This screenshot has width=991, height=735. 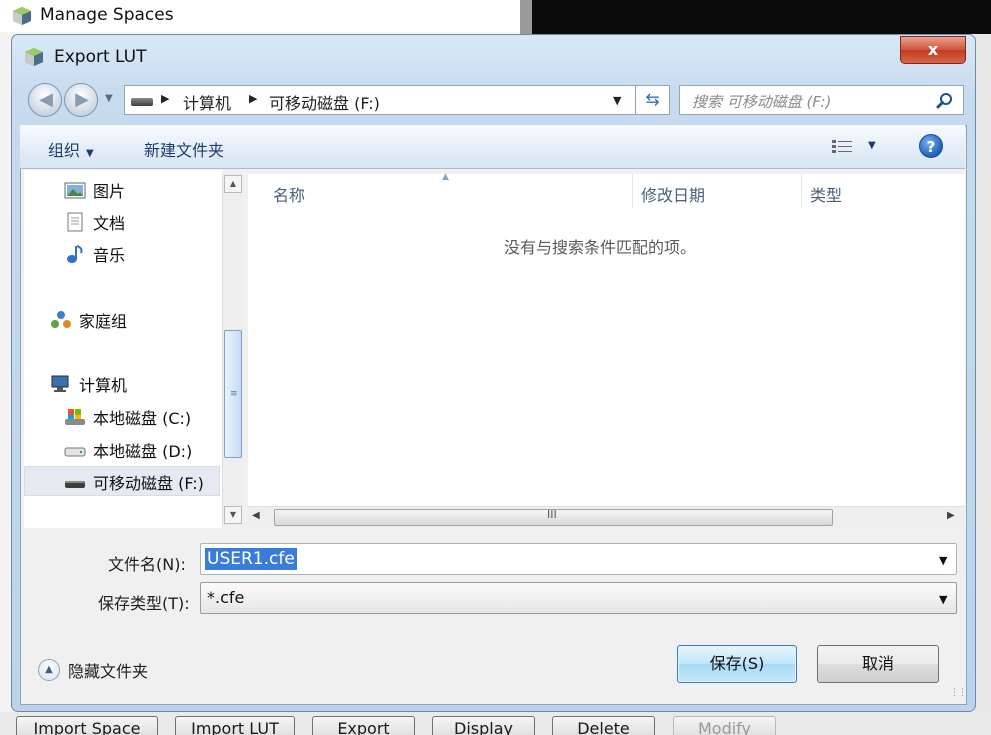 What do you see at coordinates (737, 664) in the screenshot?
I see `save-button: 保存(S)` at bounding box center [737, 664].